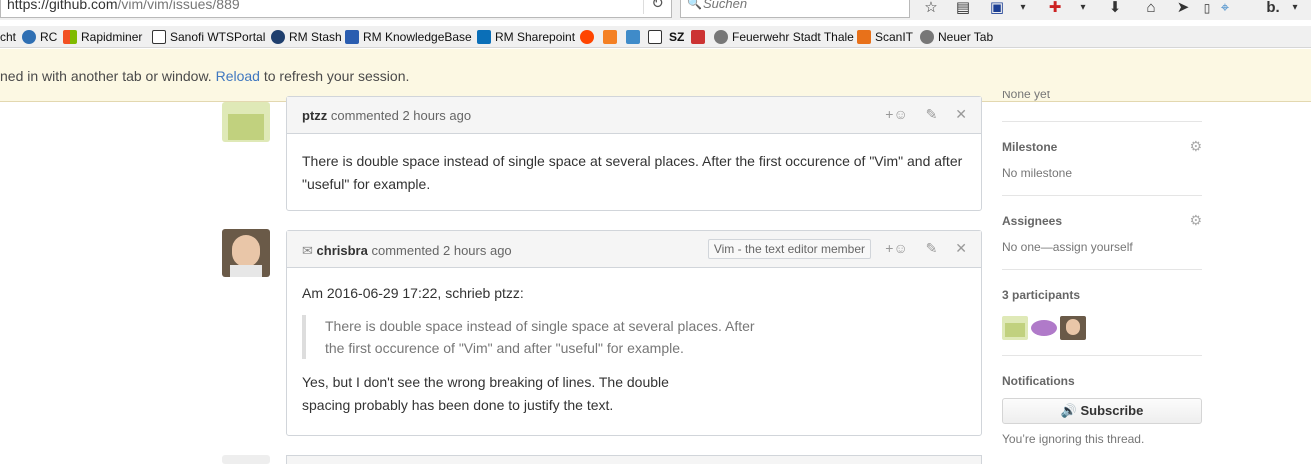 Image resolution: width=1311 pixels, height=464 pixels. What do you see at coordinates (526, 37) in the screenshot?
I see `bookmark-item: RM Sharepoint` at bounding box center [526, 37].